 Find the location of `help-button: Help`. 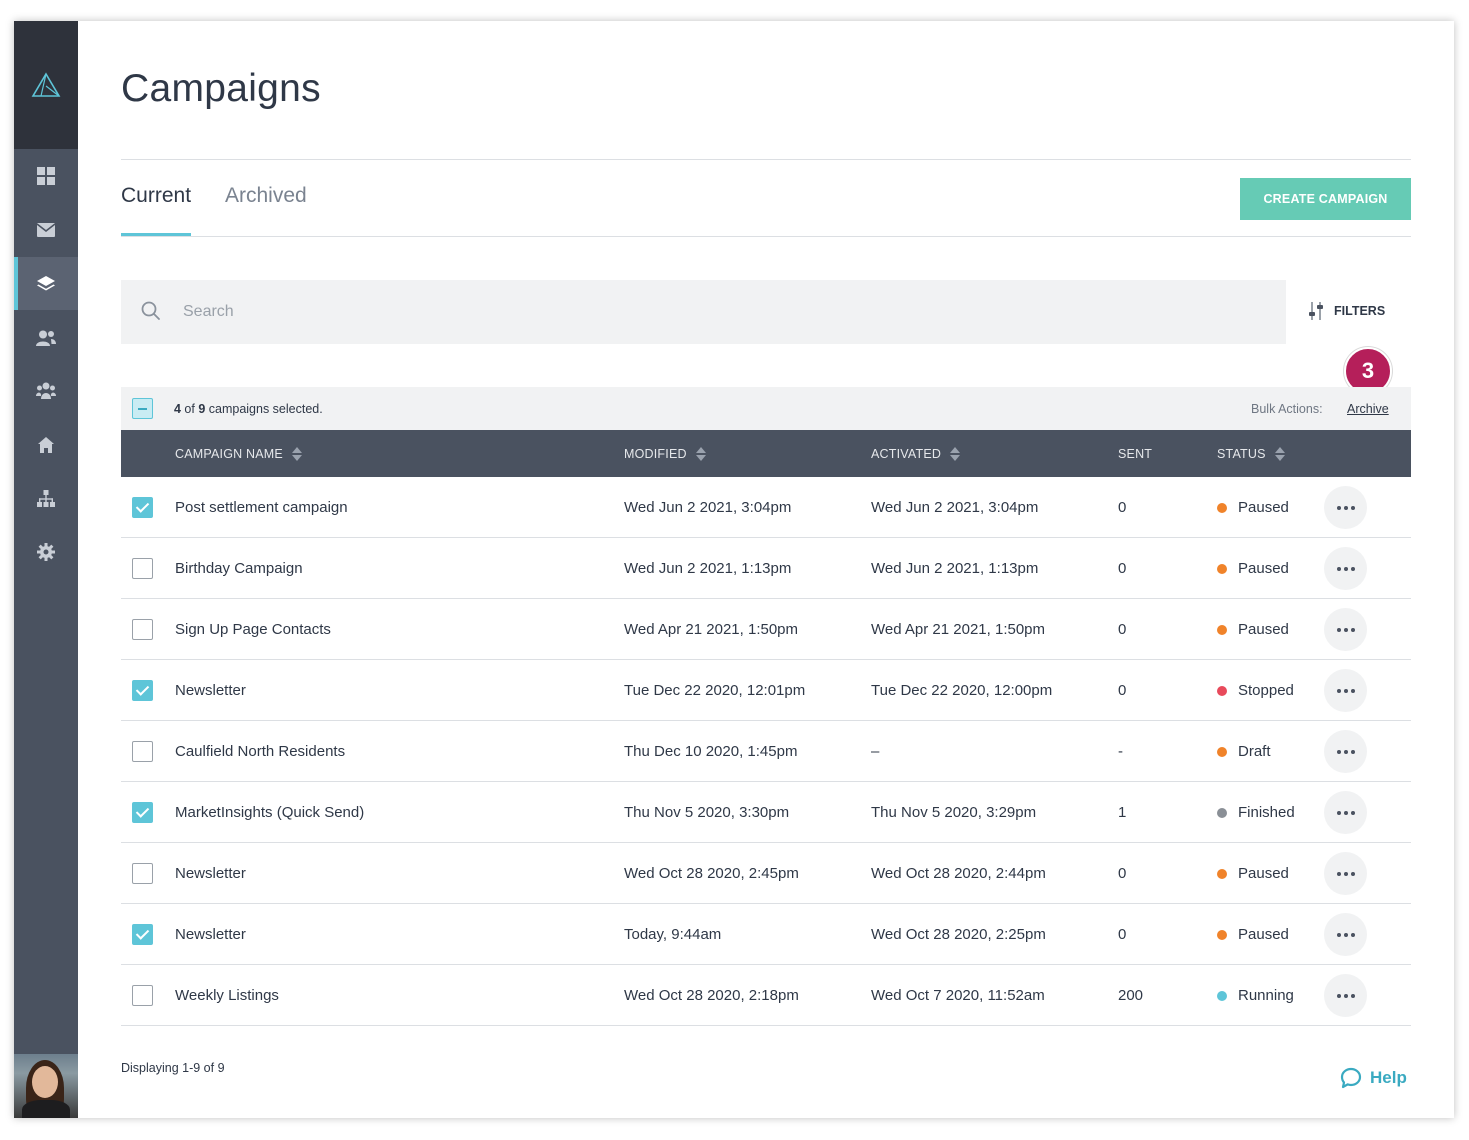

help-button: Help is located at coordinates (1373, 1078).